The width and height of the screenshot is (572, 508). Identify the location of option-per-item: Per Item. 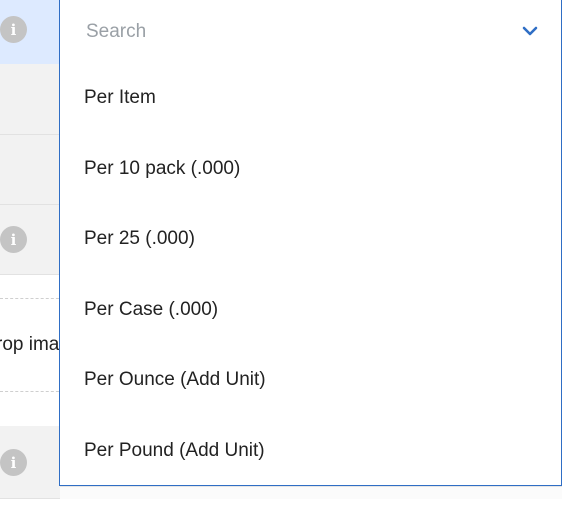
(310, 98).